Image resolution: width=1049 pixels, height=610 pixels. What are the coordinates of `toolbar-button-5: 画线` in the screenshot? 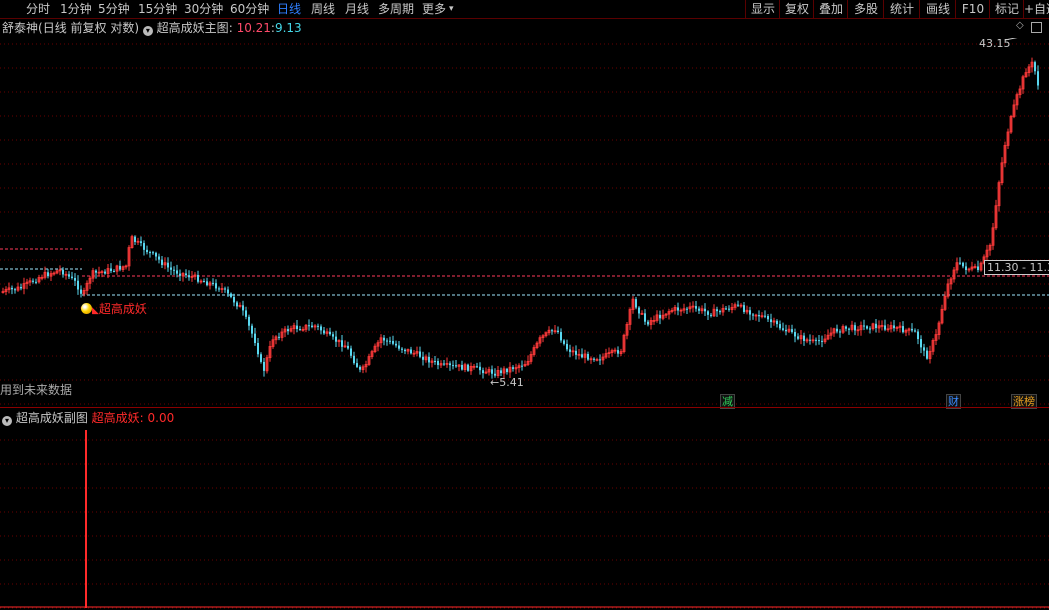 It's located at (937, 9).